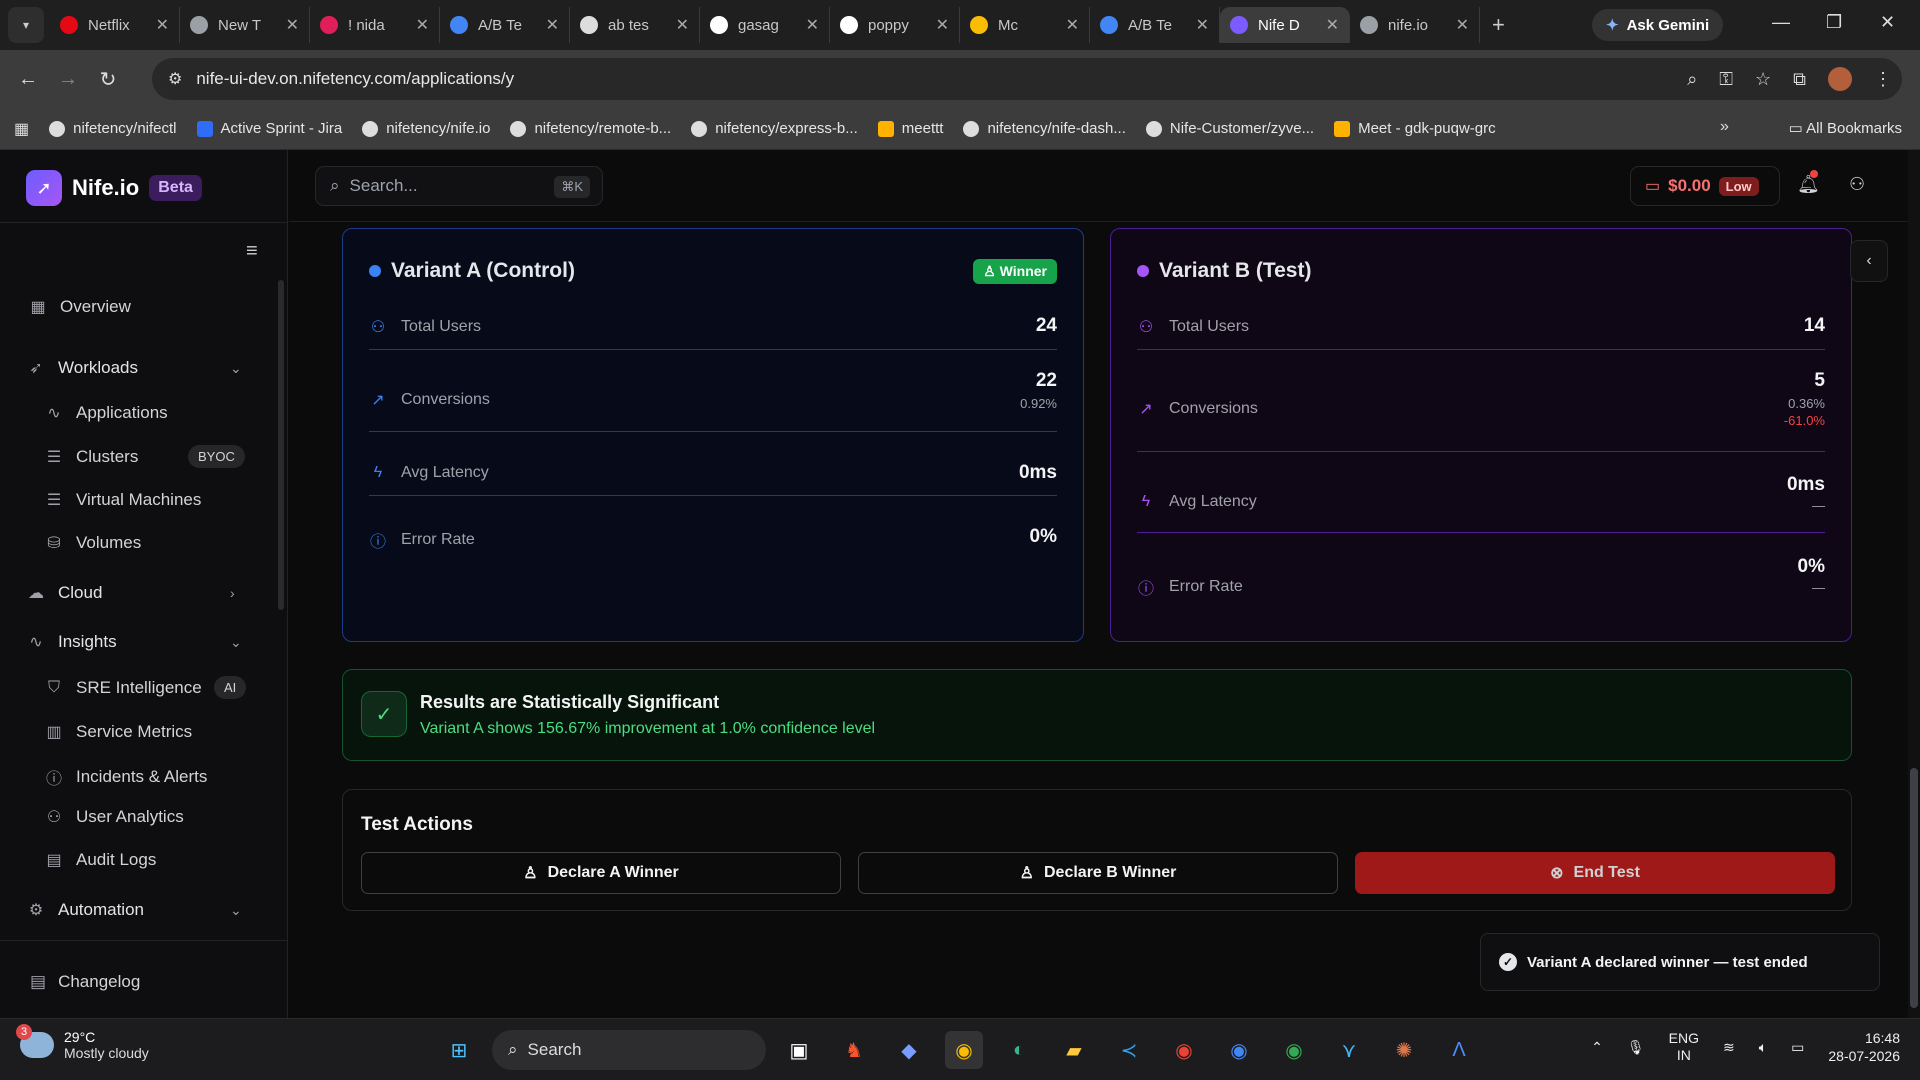 The width and height of the screenshot is (1920, 1080). What do you see at coordinates (1459, 1050) in the screenshot?
I see `nife-icon: Λ` at bounding box center [1459, 1050].